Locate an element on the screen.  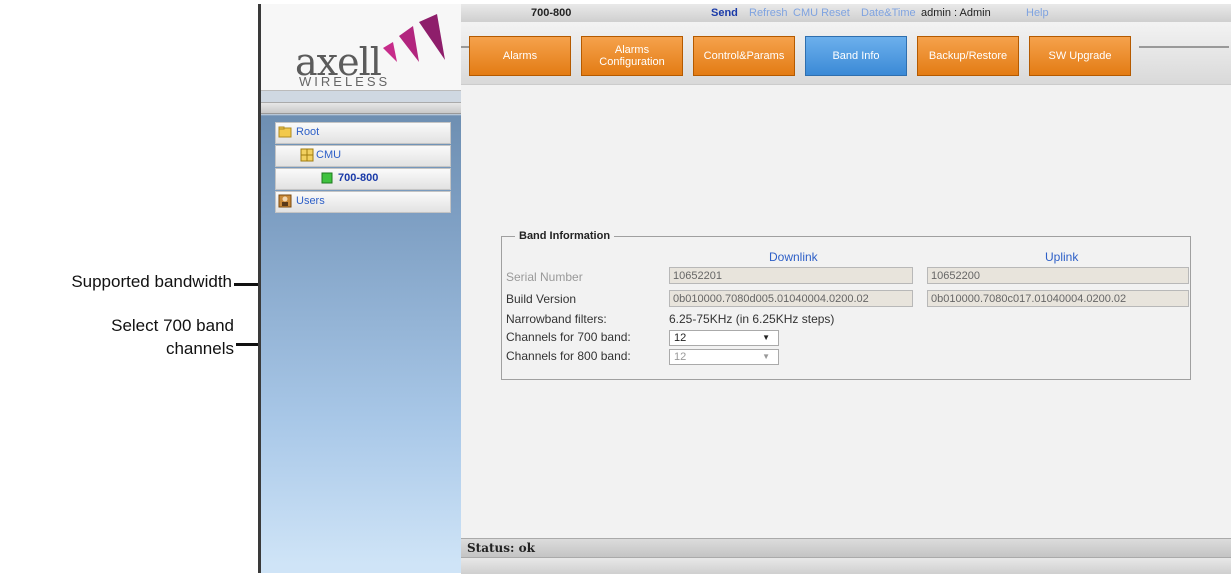
tab-control-params: Control&Params is located at coordinates (744, 56).